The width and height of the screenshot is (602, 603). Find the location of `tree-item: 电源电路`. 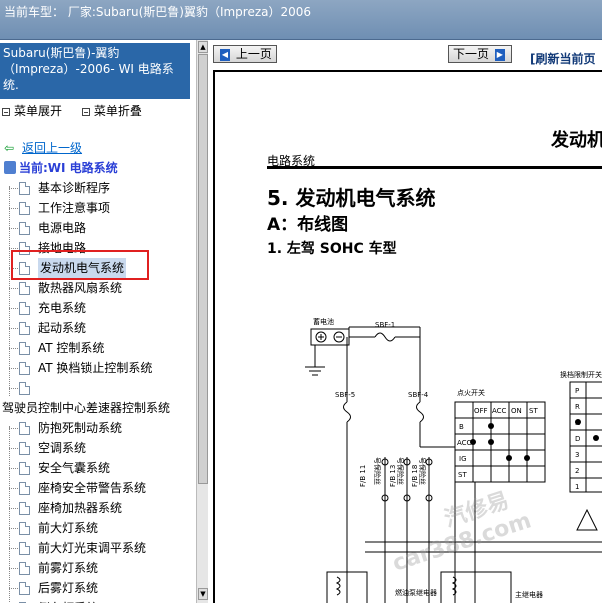

tree-item: 电源电路 is located at coordinates (97, 228).